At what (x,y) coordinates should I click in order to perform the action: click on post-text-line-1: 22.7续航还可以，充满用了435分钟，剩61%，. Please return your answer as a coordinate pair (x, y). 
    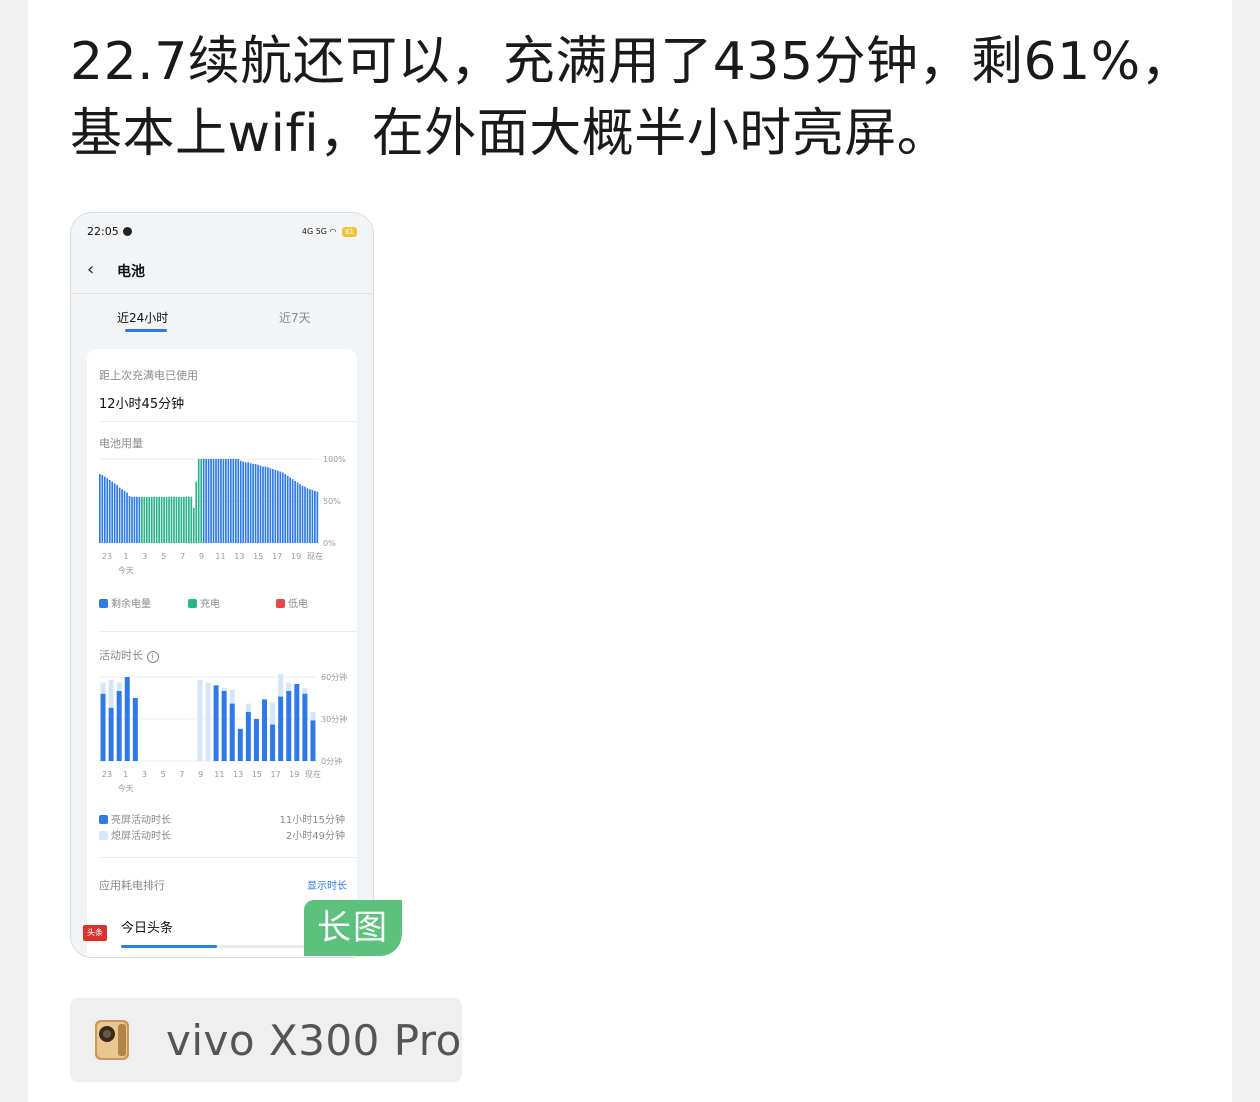
    Looking at the image, I should click on (632, 62).